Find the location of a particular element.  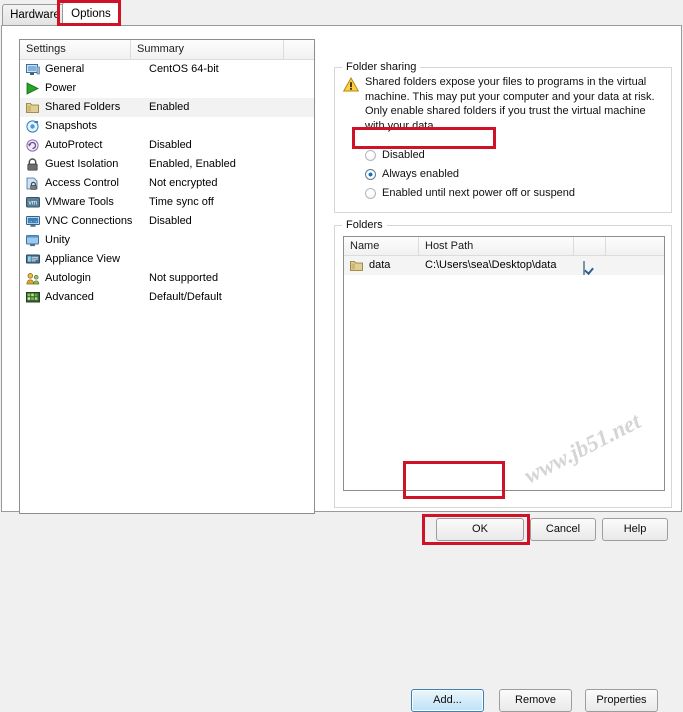

column-header-spare is located at coordinates (635, 246).